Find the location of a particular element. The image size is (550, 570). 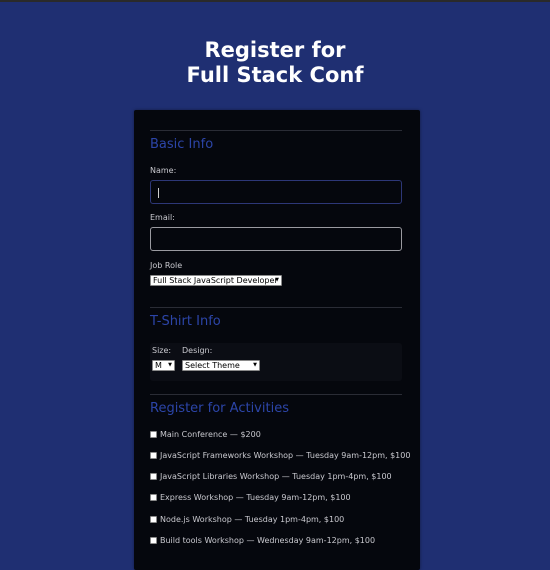

design-label: Design: is located at coordinates (197, 350).